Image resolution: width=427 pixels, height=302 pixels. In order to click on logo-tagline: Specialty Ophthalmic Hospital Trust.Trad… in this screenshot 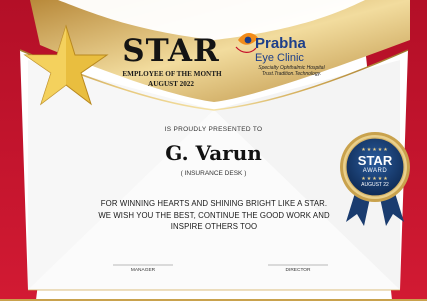, I will do `click(291, 71)`.